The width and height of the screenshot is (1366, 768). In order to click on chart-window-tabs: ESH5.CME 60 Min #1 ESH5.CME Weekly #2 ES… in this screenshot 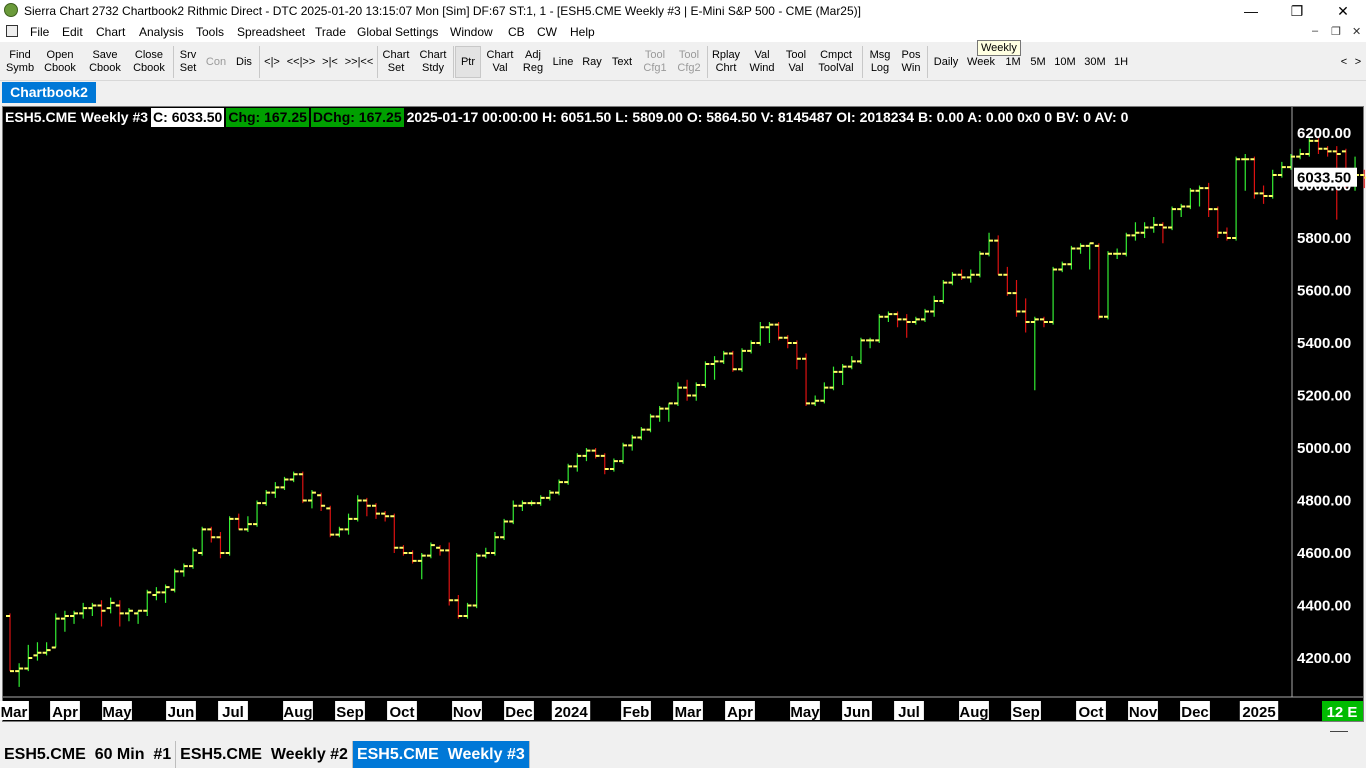, I will do `click(265, 754)`.